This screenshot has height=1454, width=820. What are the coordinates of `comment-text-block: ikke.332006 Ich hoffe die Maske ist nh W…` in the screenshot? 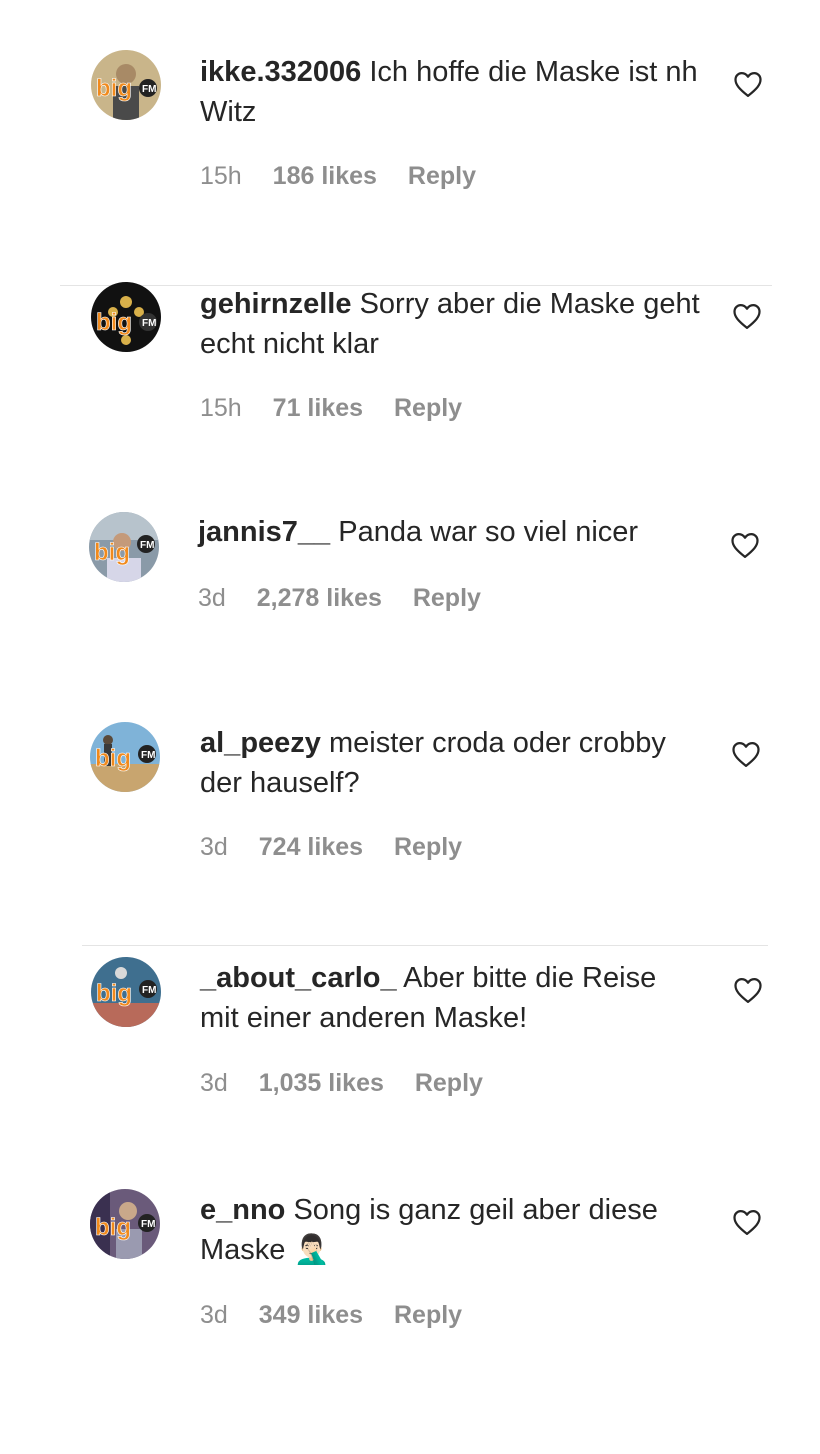 It's located at (450, 92).